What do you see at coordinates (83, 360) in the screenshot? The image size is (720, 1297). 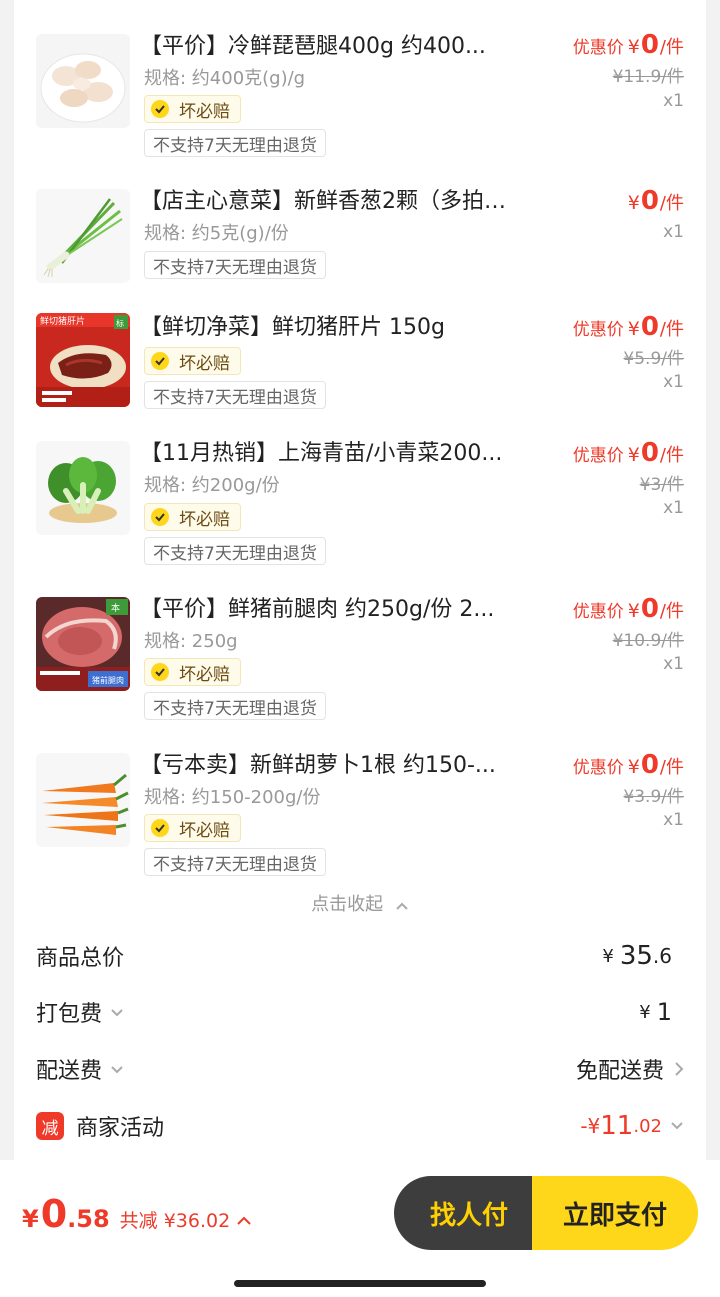 I see `product-image-pork-liver: 鲜切猪肝片 标` at bounding box center [83, 360].